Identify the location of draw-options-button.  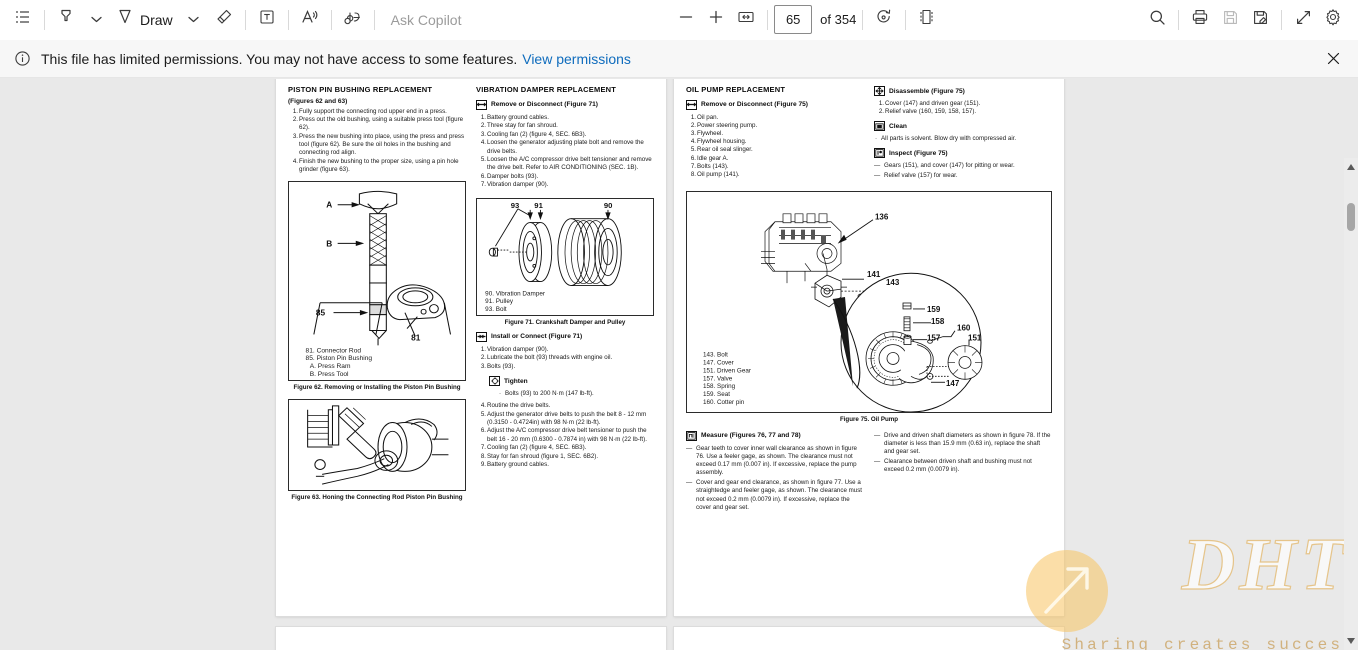
(194, 20).